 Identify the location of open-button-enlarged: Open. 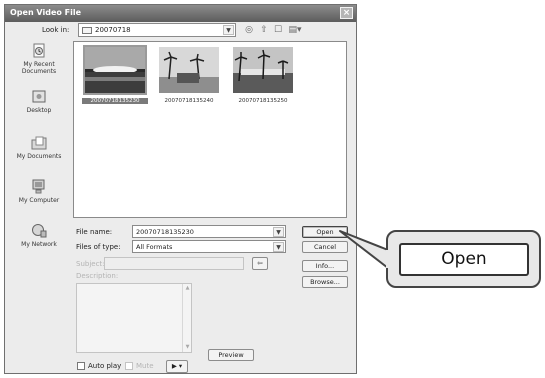
(464, 259).